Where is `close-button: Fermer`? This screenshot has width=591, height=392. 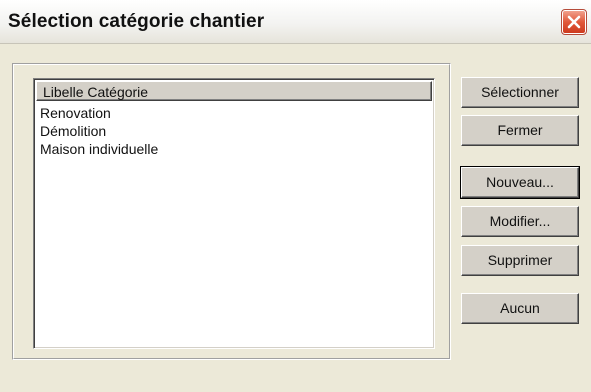 close-button: Fermer is located at coordinates (520, 130).